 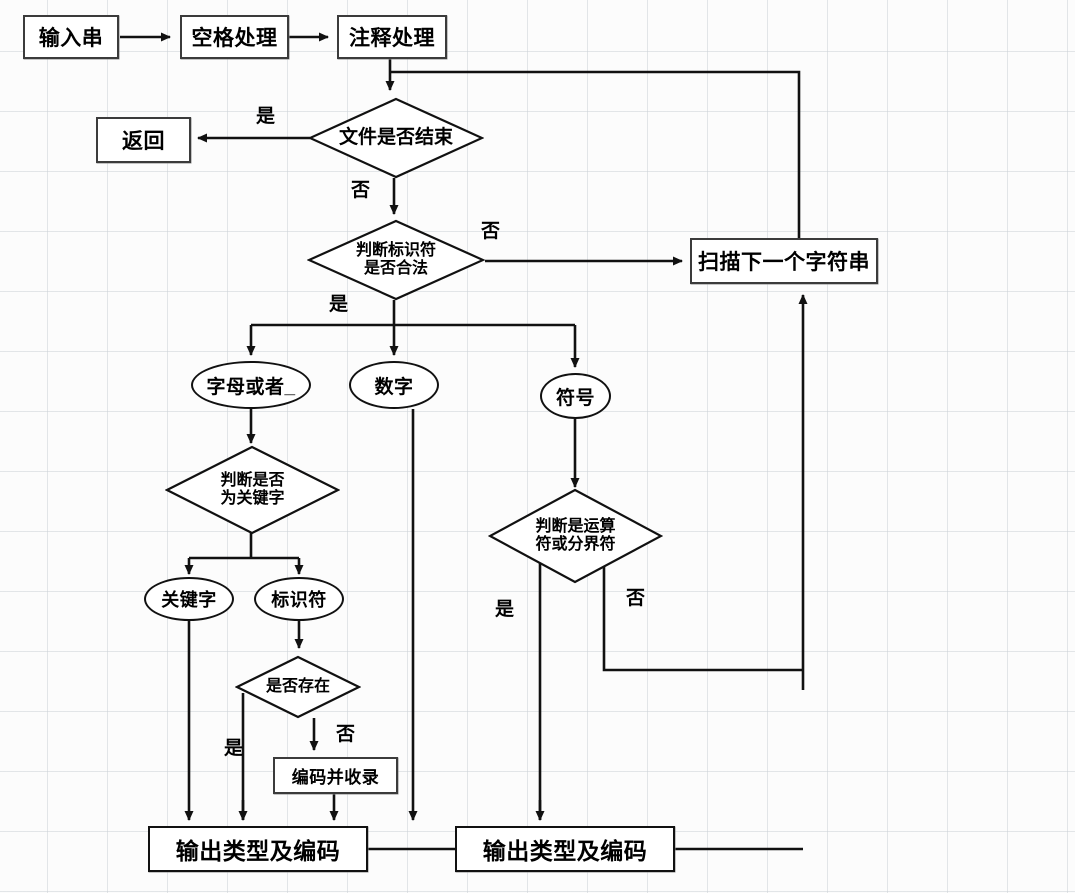 I want to click on node-identifier-label: 标识符, so click(x=299, y=600).